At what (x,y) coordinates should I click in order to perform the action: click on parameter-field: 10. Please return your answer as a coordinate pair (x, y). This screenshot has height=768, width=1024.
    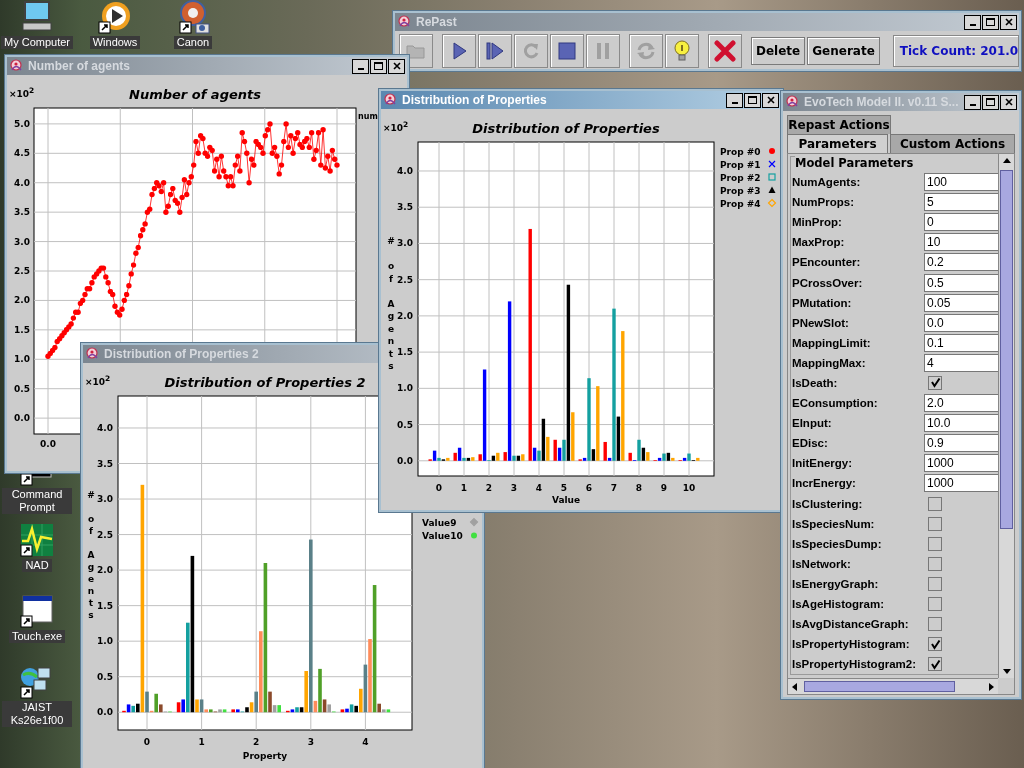
    Looking at the image, I should click on (961, 242).